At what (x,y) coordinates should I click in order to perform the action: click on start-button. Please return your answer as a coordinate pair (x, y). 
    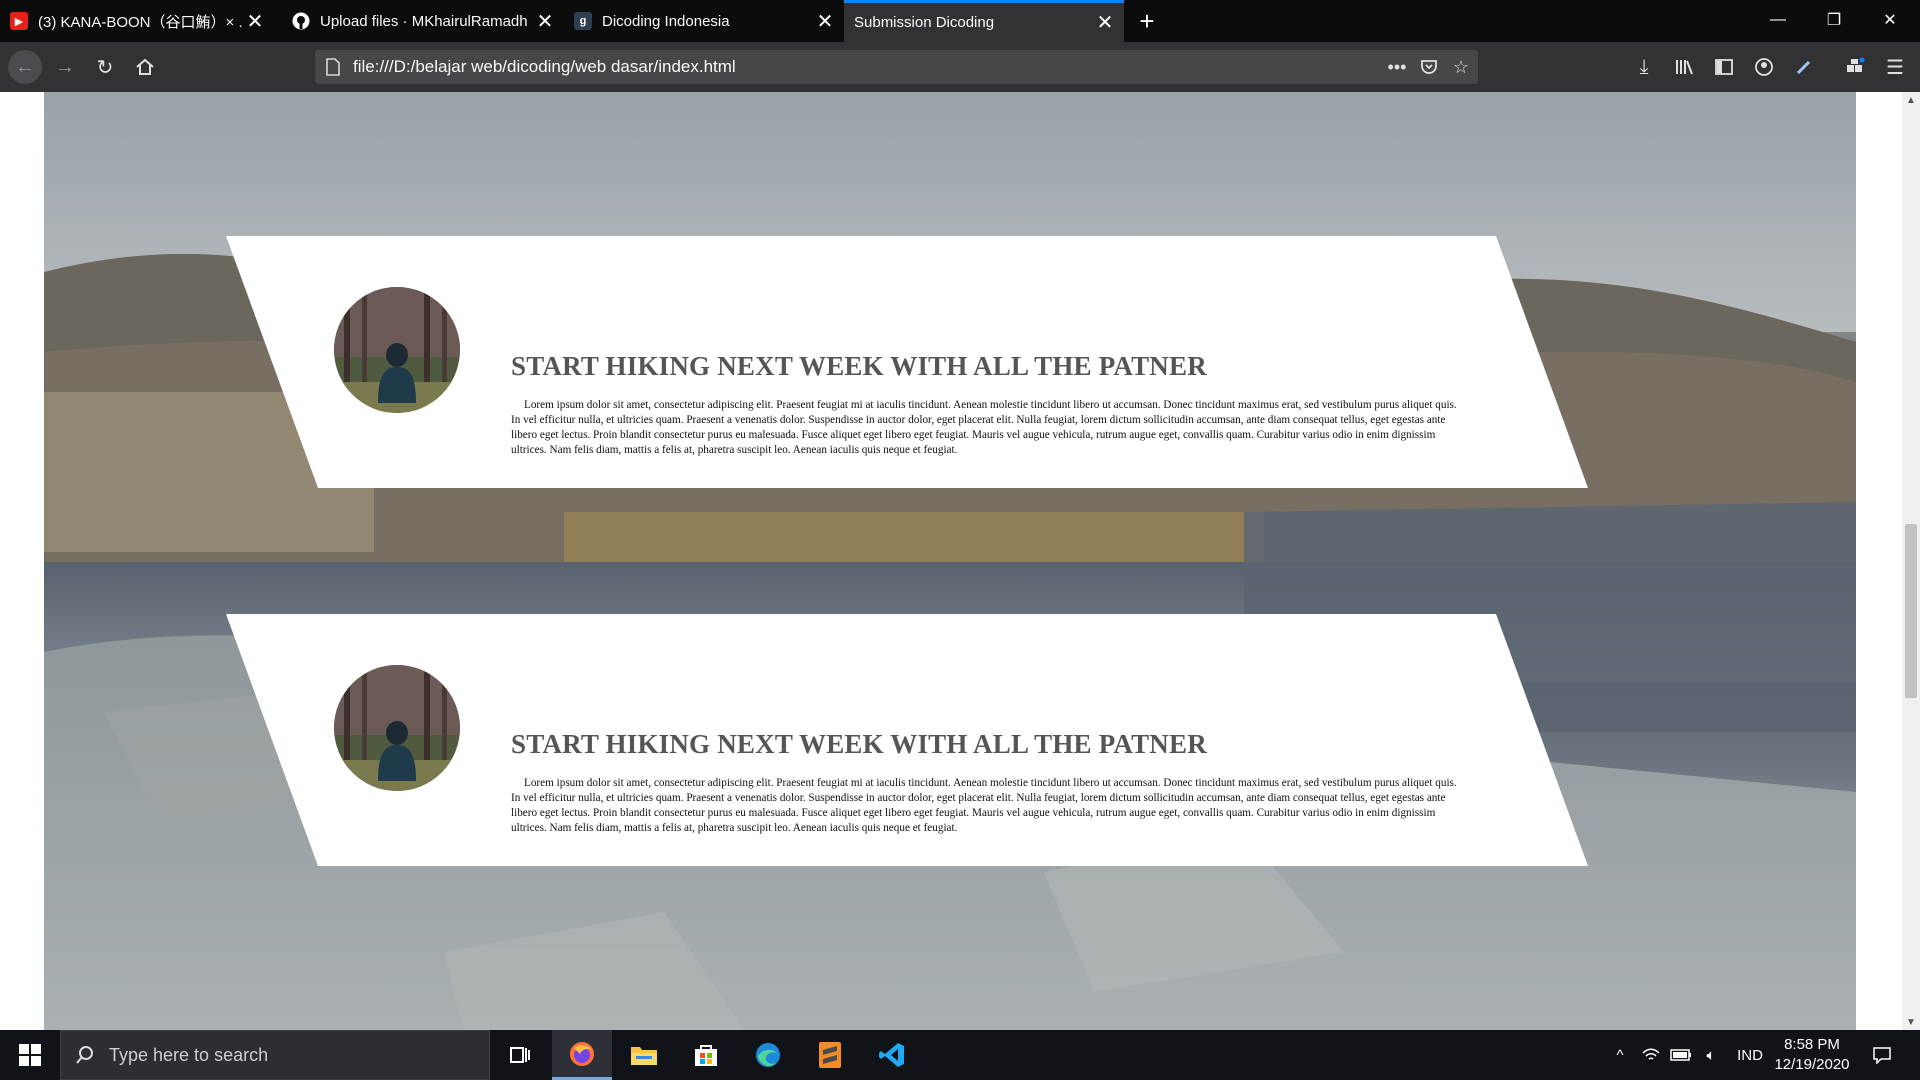
    Looking at the image, I should click on (30, 1055).